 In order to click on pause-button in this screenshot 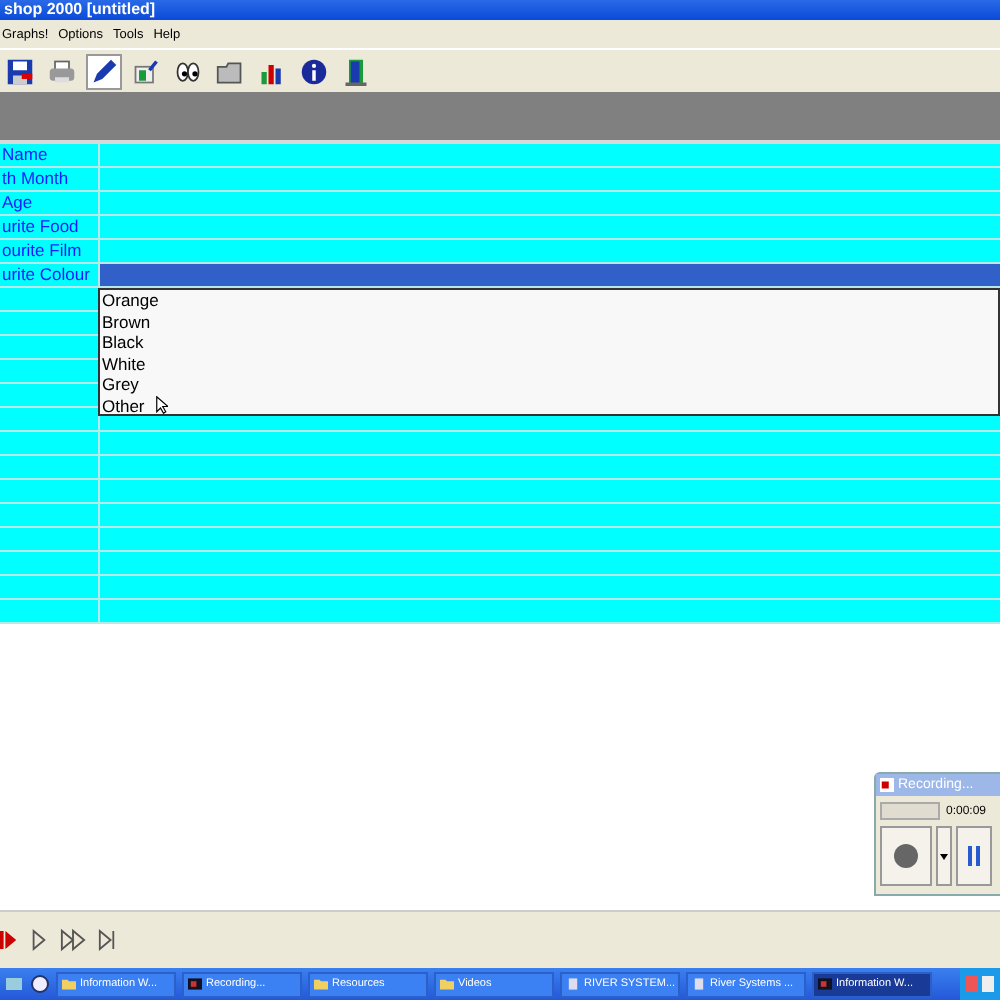, I will do `click(974, 856)`.